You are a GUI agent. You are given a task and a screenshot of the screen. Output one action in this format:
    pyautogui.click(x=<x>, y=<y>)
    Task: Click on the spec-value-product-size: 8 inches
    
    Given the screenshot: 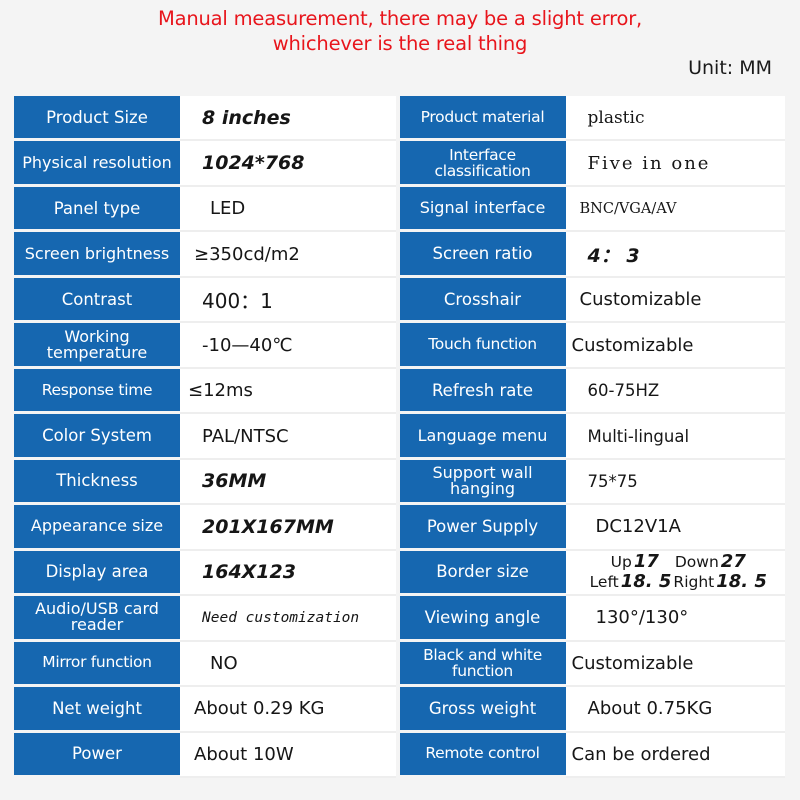 What is the action you would take?
    pyautogui.click(x=288, y=119)
    